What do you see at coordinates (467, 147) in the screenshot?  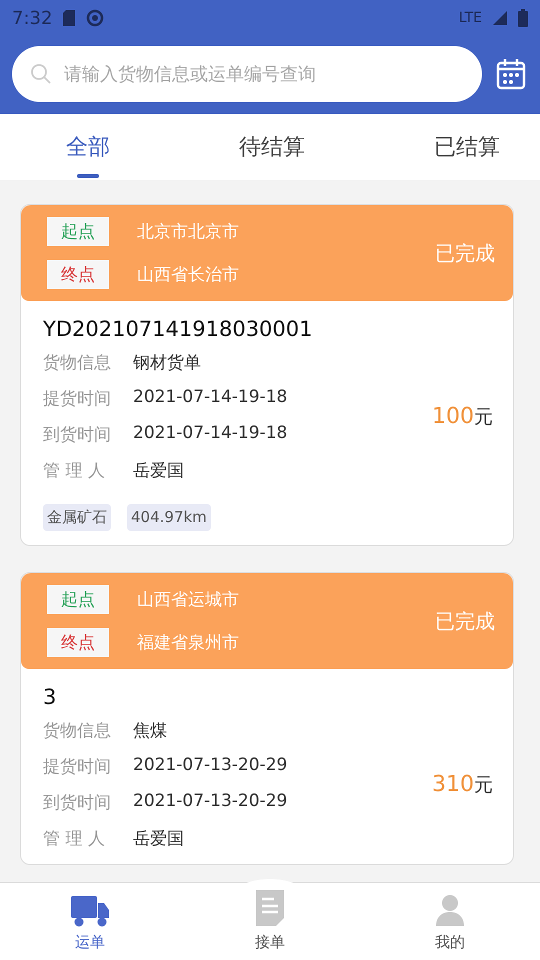 I see `filter-tab: 已结算` at bounding box center [467, 147].